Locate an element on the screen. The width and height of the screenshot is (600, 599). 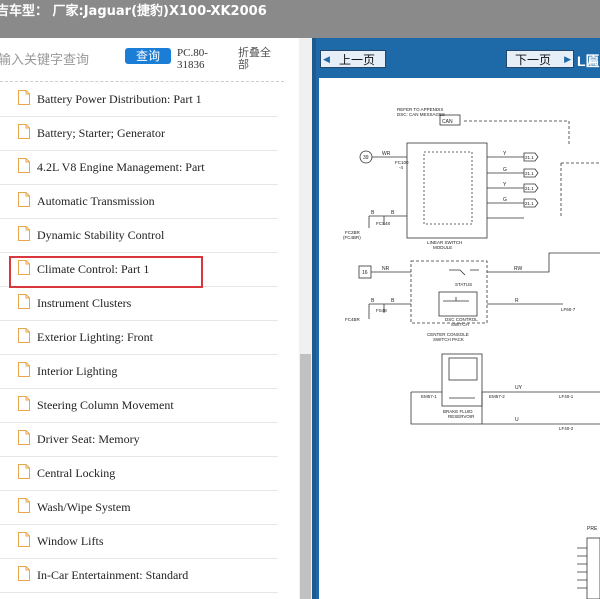
tree-item-label: 4.2L V8 Engine Management: Part is located at coordinates (121, 167).